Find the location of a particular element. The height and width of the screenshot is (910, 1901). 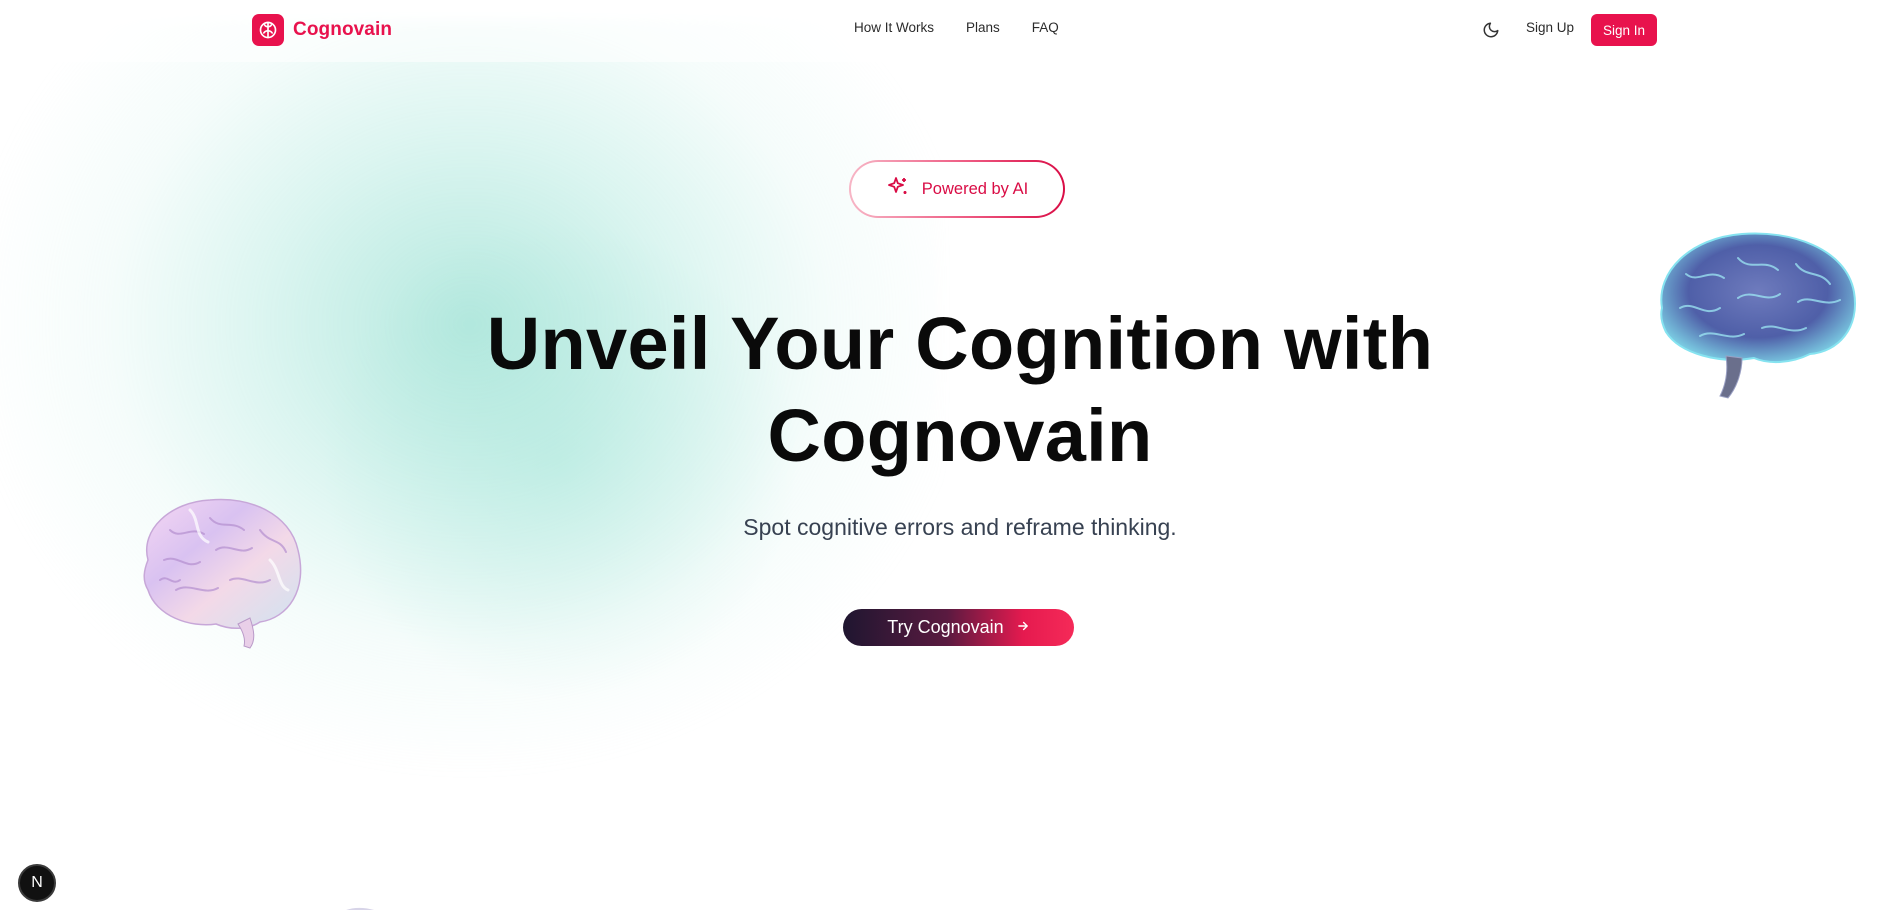

iridescent-brain-image is located at coordinates (222, 573).